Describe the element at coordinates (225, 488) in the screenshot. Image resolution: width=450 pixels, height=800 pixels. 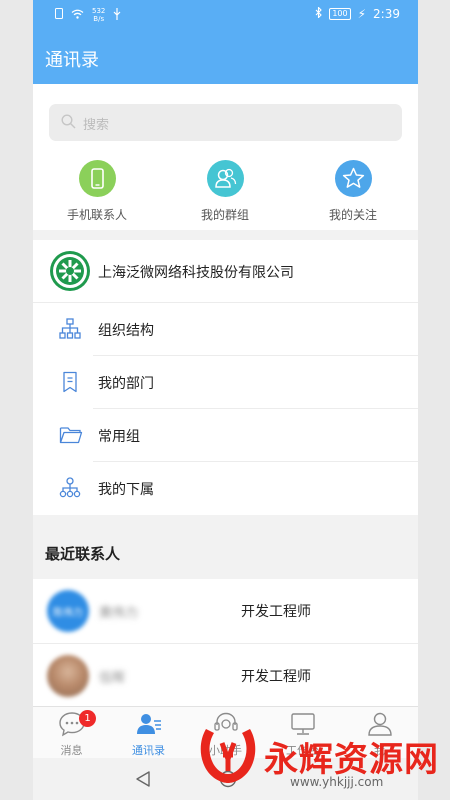
I see `menu-item-my-subordinates: 我的下属` at that location.